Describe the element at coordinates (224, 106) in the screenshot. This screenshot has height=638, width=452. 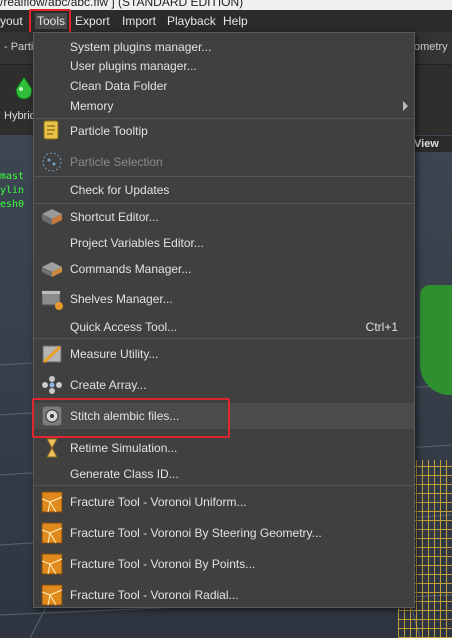
I see `menu-item-memory: Memory` at that location.